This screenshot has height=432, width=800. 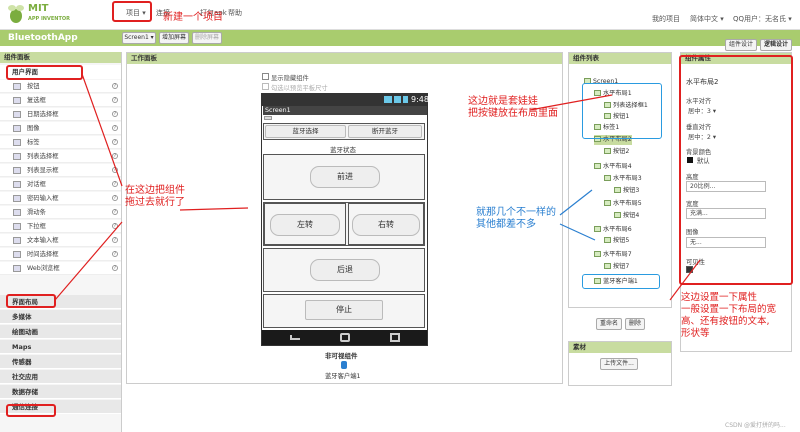 I want to click on arrow-layout-to-drag, so click(x=88, y=261).